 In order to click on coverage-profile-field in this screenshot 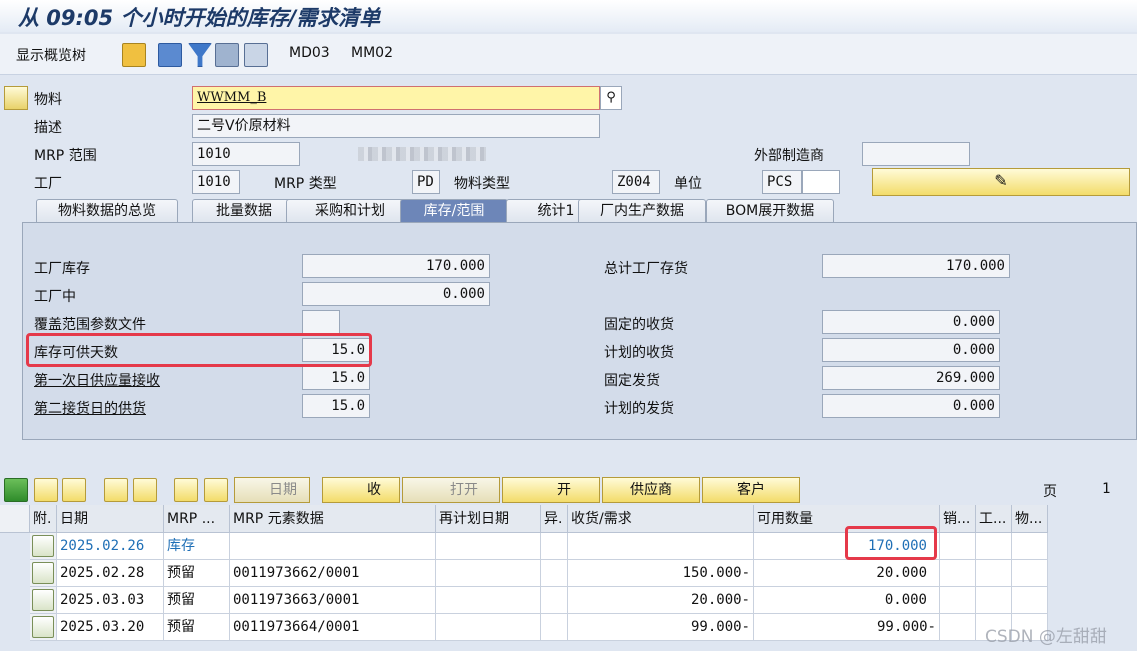, I will do `click(321, 322)`.